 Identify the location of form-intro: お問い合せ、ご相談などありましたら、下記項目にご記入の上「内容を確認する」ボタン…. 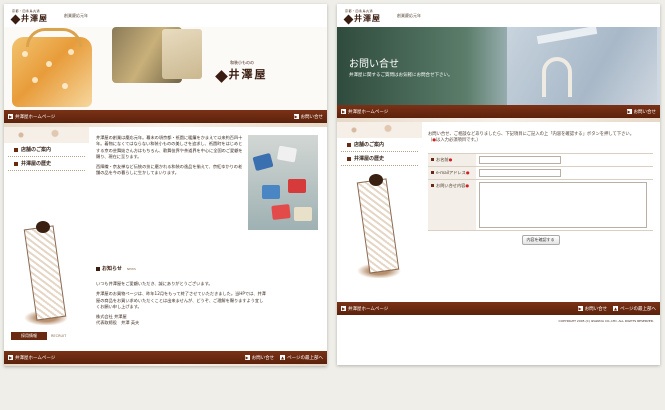
(540, 138).